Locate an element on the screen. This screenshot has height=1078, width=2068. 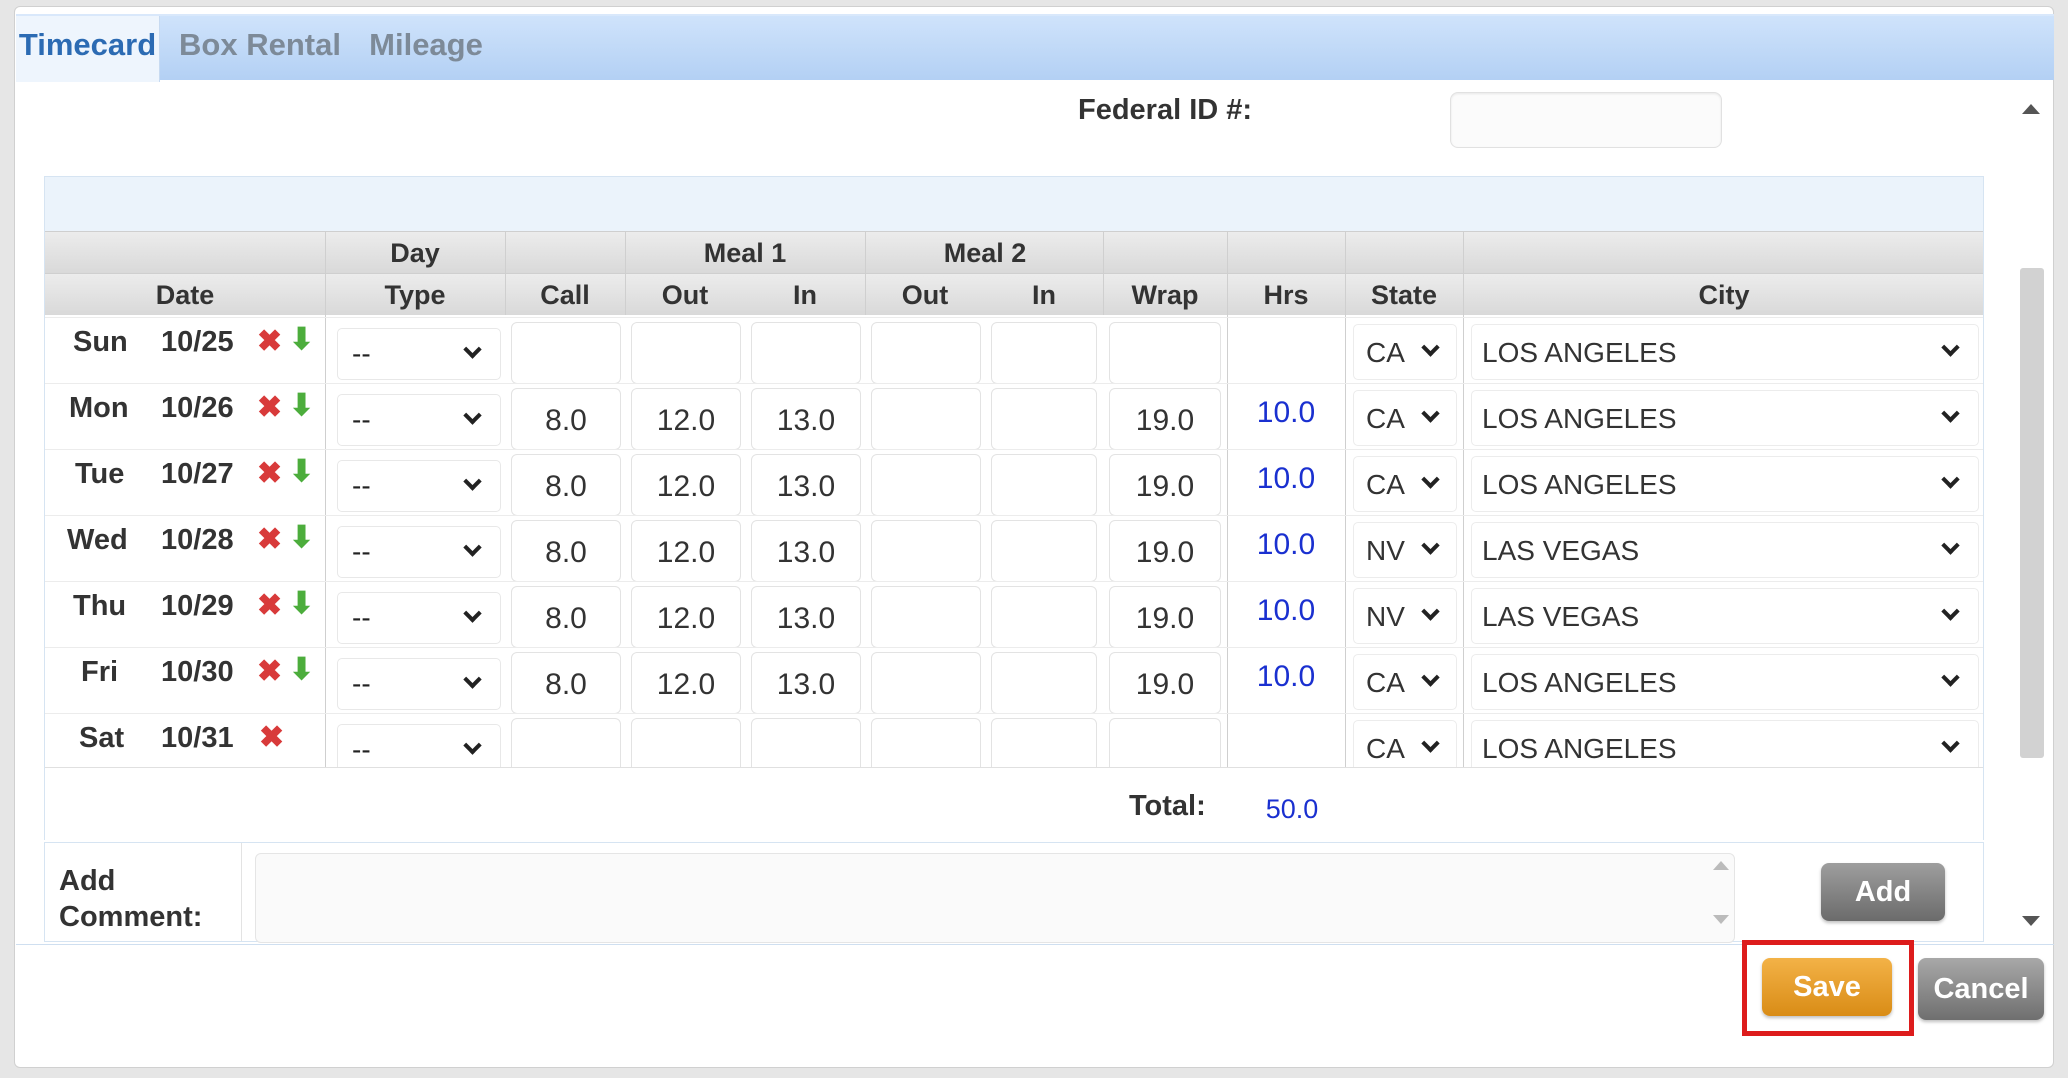
main-scrollbar is located at coordinates (2032, 515).